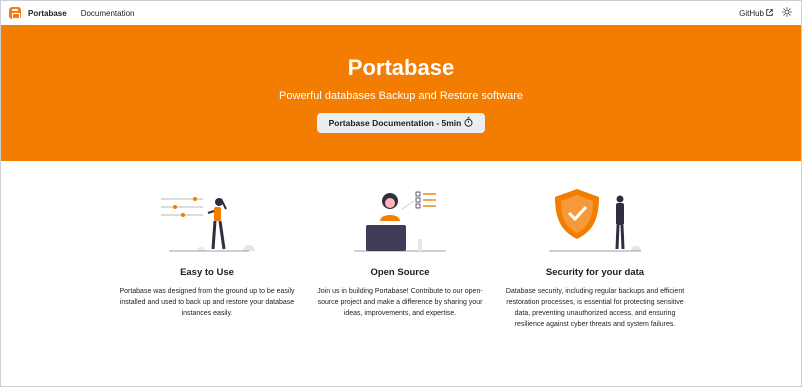  Describe the element at coordinates (400, 218) in the screenshot. I see `person-at-laptop-illustration` at that location.